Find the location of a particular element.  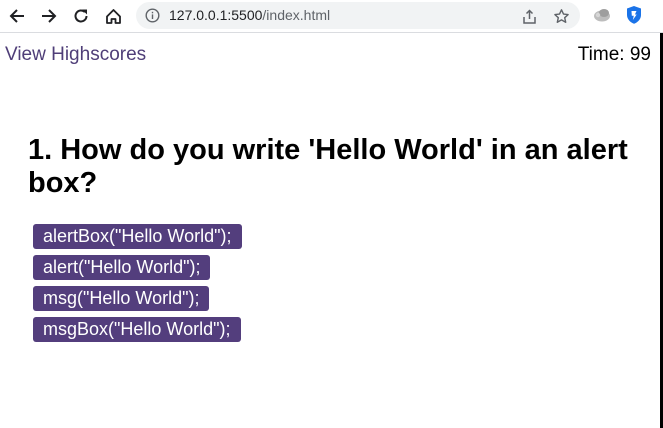

answer-button: msgBox("Hello World"); is located at coordinates (137, 329).